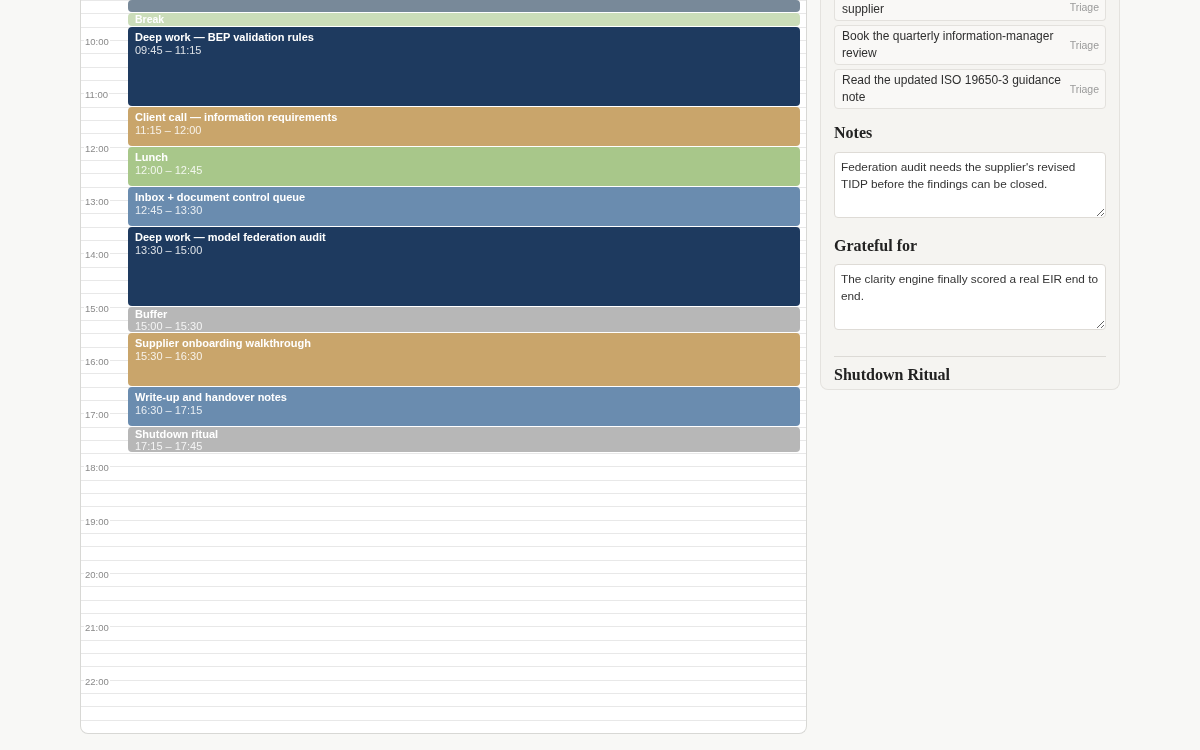 This screenshot has width=1200, height=750. Describe the element at coordinates (948, 45) in the screenshot. I see `task-text: Book the quarterly information-manager review` at that location.